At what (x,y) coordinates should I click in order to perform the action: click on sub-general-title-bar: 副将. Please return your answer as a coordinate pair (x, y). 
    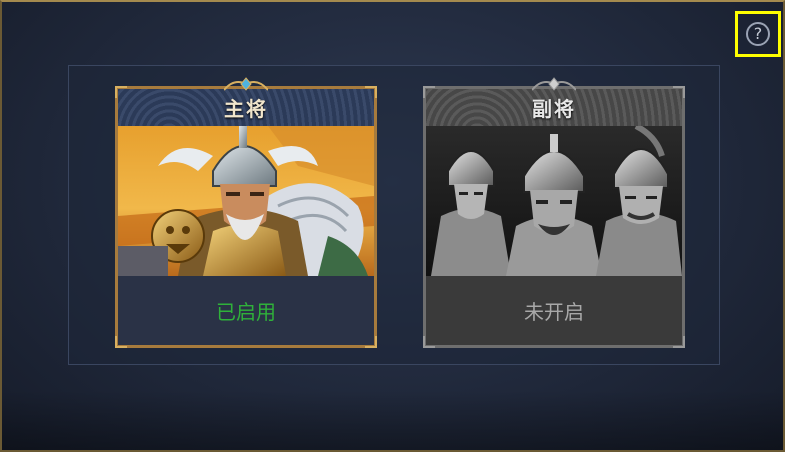
    Looking at the image, I should click on (554, 108).